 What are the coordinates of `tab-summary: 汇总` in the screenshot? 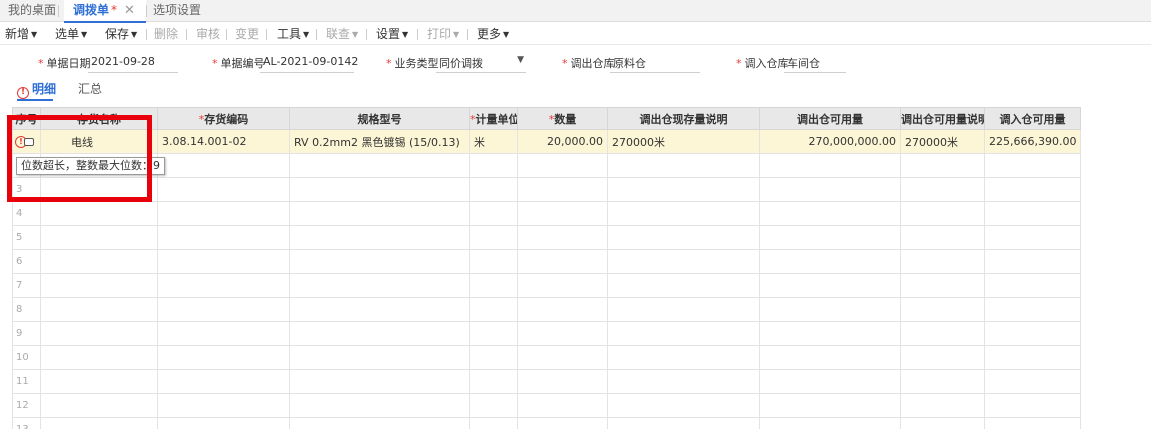 It's located at (90, 89).